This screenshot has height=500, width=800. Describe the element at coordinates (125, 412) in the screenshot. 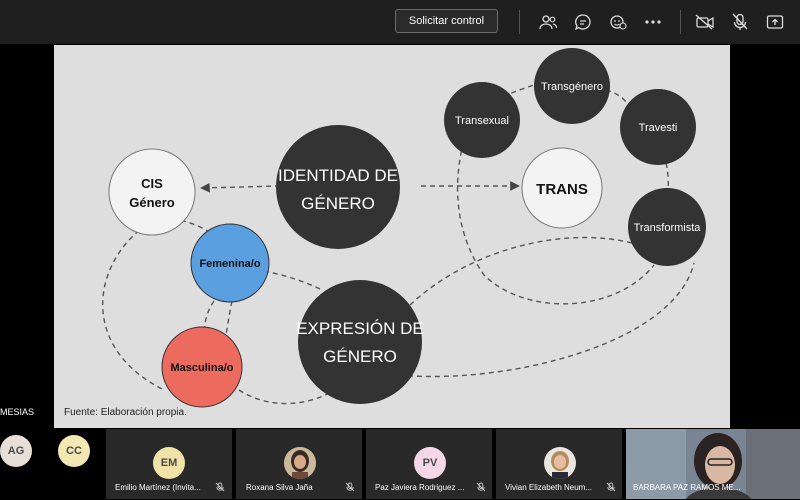

I see `slide-source: Fuente: Elaboración propia.` at that location.